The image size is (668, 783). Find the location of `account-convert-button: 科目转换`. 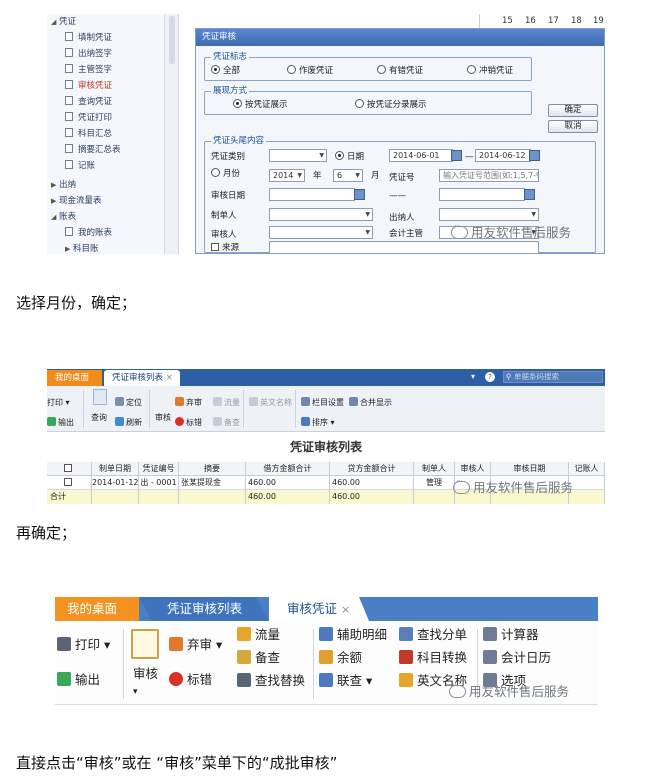

account-convert-button: 科目转换 is located at coordinates (433, 658).